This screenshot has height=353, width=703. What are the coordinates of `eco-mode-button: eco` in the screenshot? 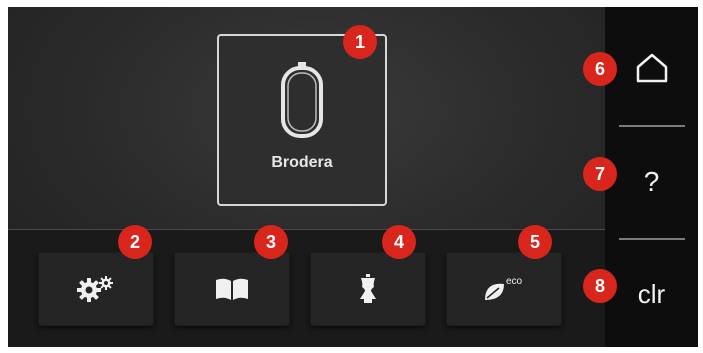 It's located at (504, 289).